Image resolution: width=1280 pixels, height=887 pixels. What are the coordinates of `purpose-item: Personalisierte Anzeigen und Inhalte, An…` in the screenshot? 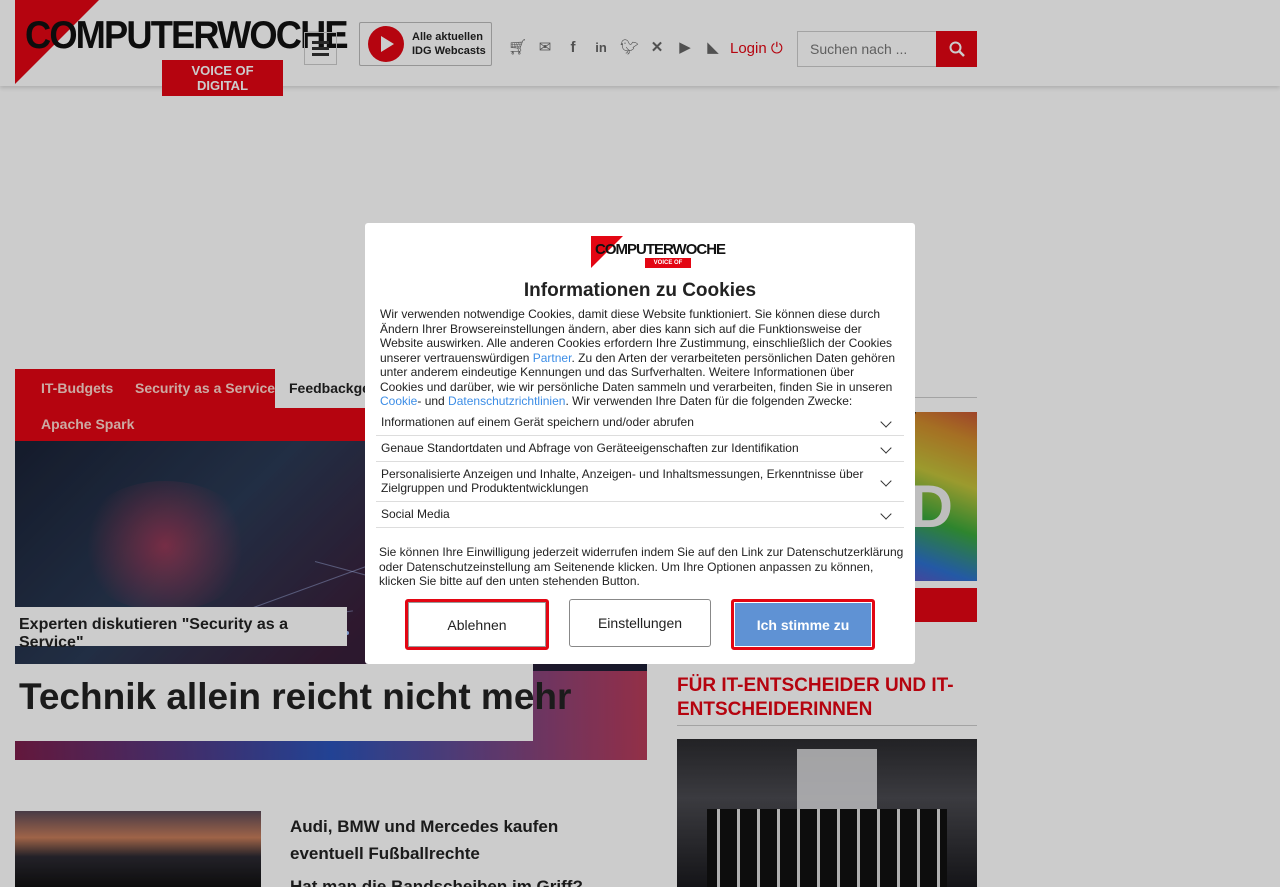 It's located at (640, 482).